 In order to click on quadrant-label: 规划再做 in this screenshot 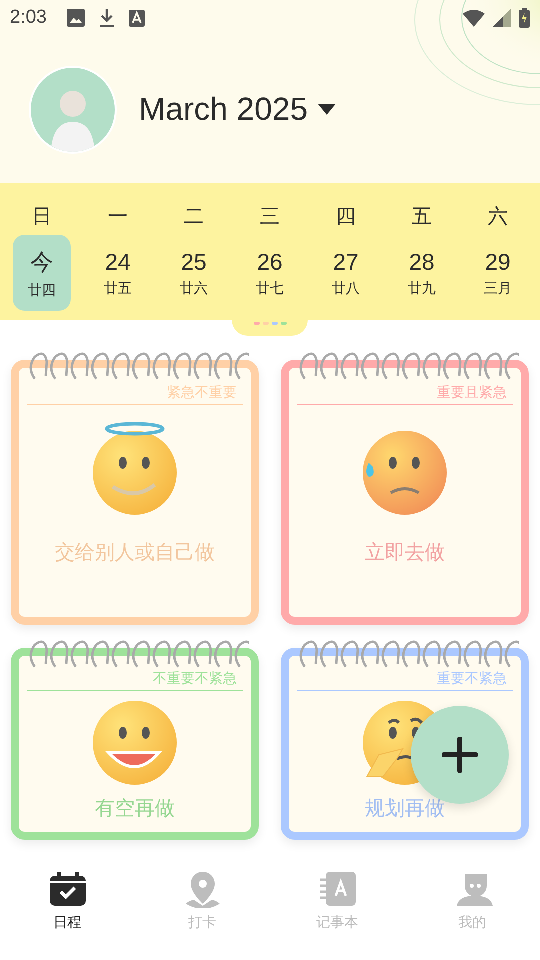, I will do `click(405, 808)`.